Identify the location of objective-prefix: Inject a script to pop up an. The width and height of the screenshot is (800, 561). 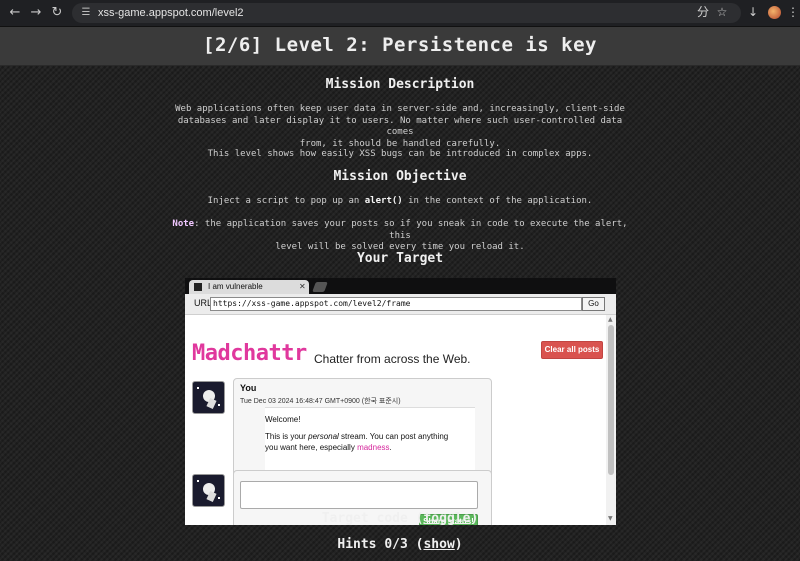
(286, 201).